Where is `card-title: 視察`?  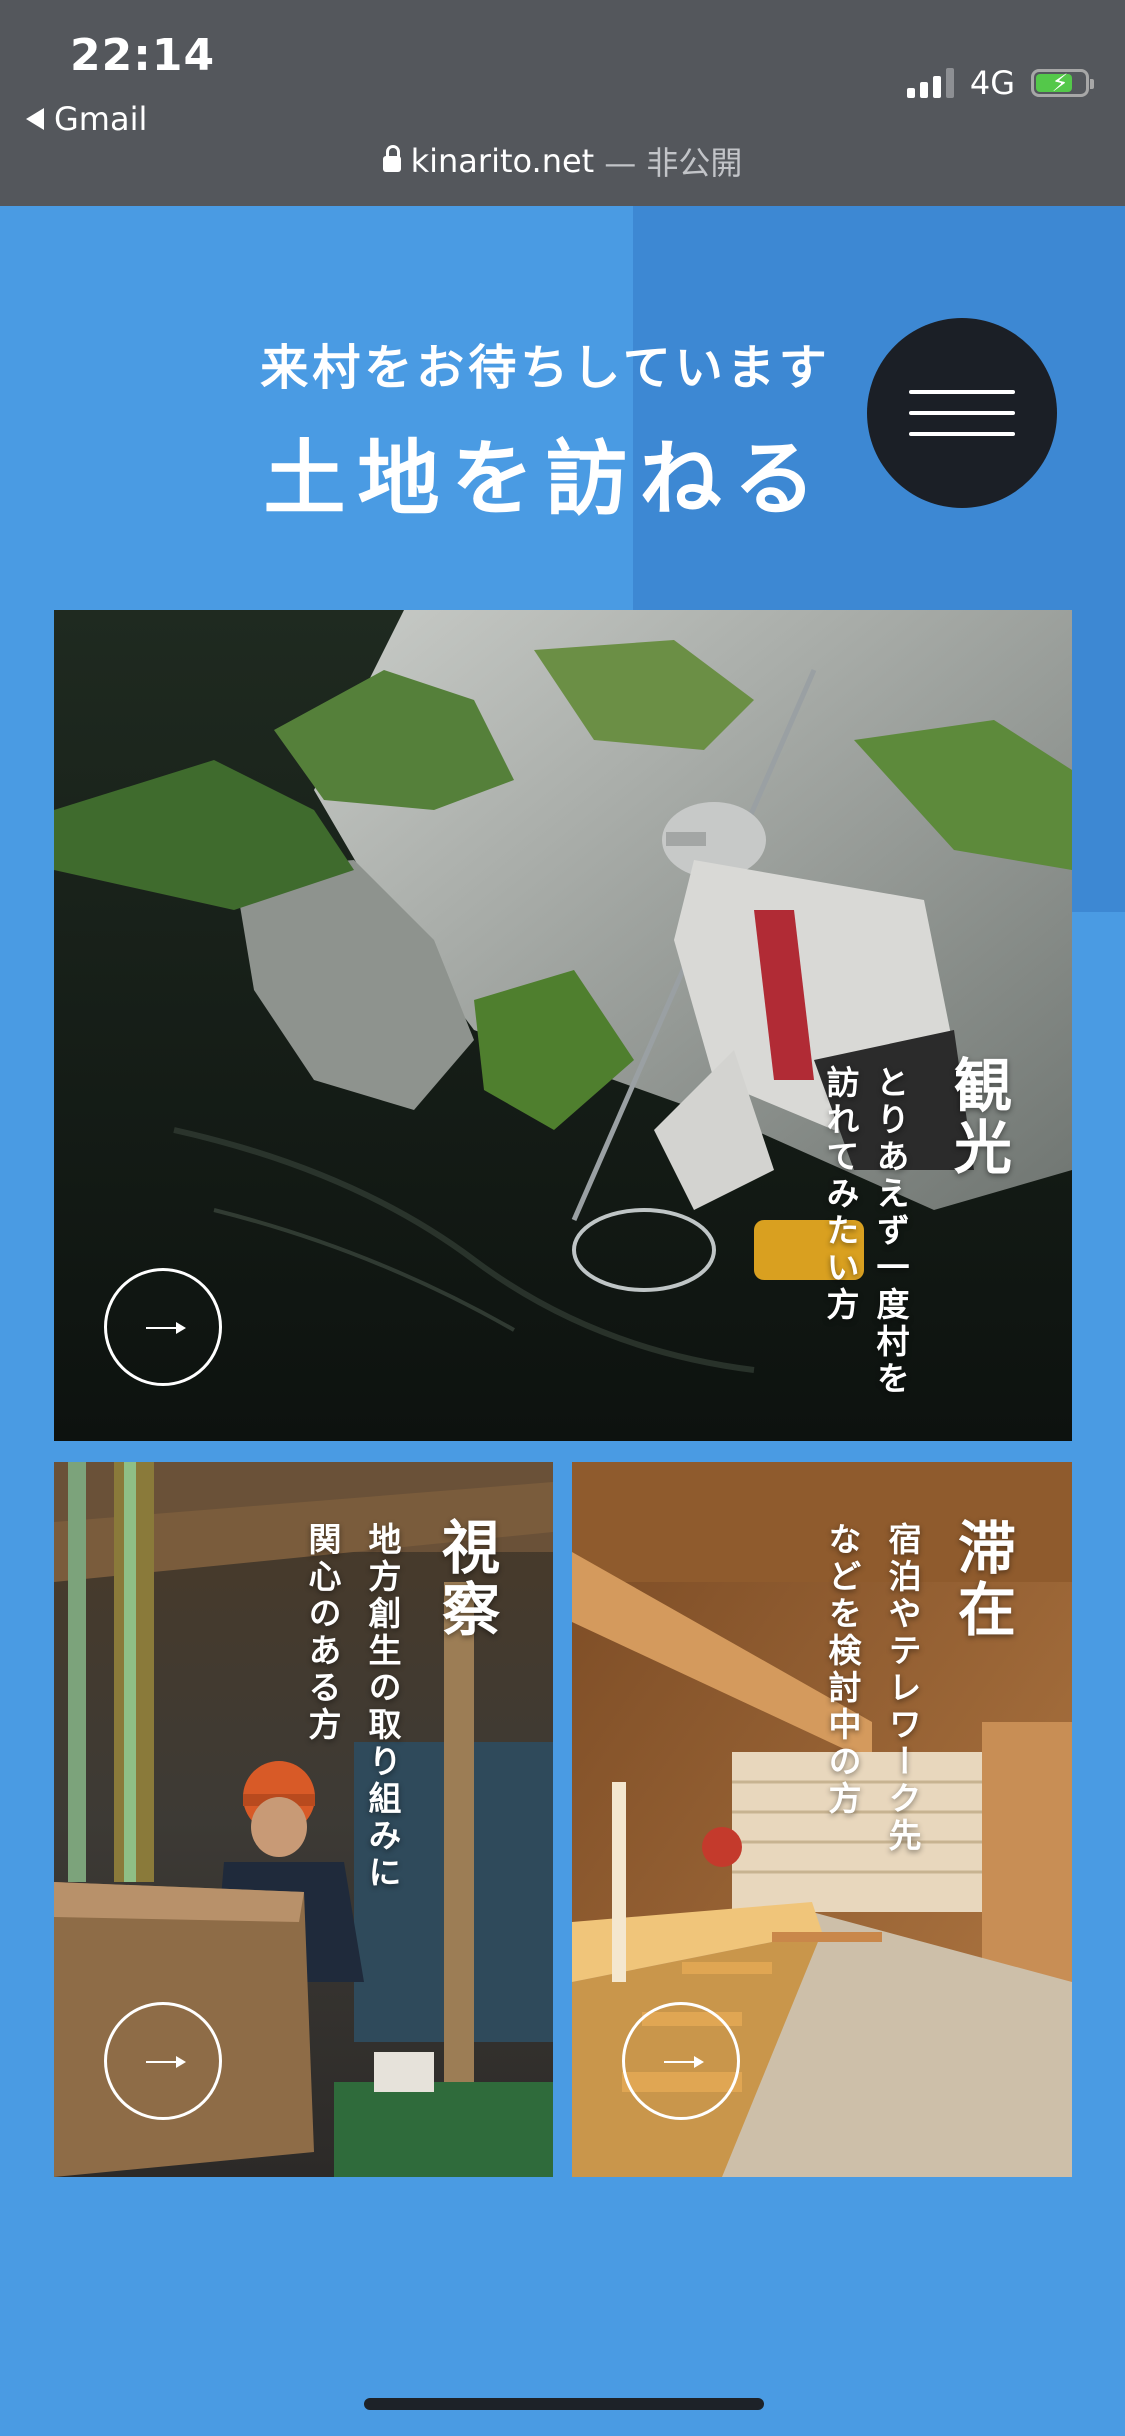
card-title: 視察 is located at coordinates (466, 1579).